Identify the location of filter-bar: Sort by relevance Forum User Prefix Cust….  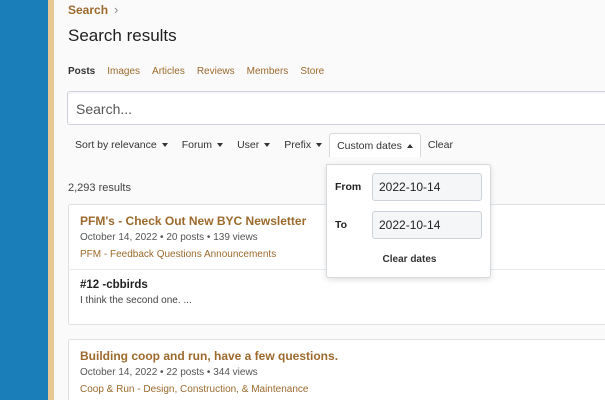
(264, 145).